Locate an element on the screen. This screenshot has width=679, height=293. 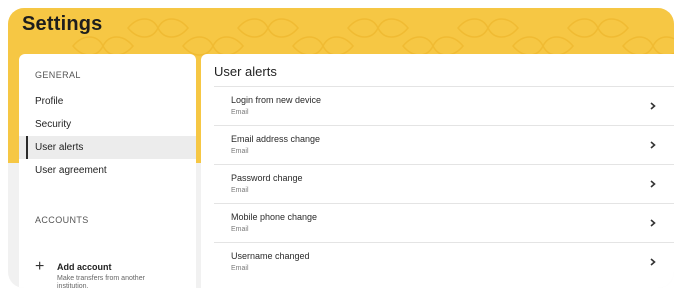
general-heading: GENERAL is located at coordinates (58, 75).